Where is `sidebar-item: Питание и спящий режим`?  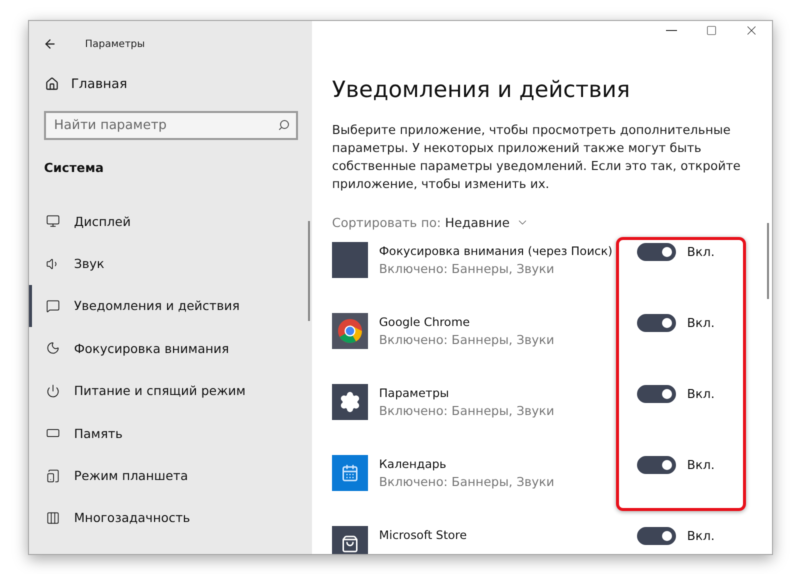 sidebar-item: Питание и спящий режим is located at coordinates (170, 391).